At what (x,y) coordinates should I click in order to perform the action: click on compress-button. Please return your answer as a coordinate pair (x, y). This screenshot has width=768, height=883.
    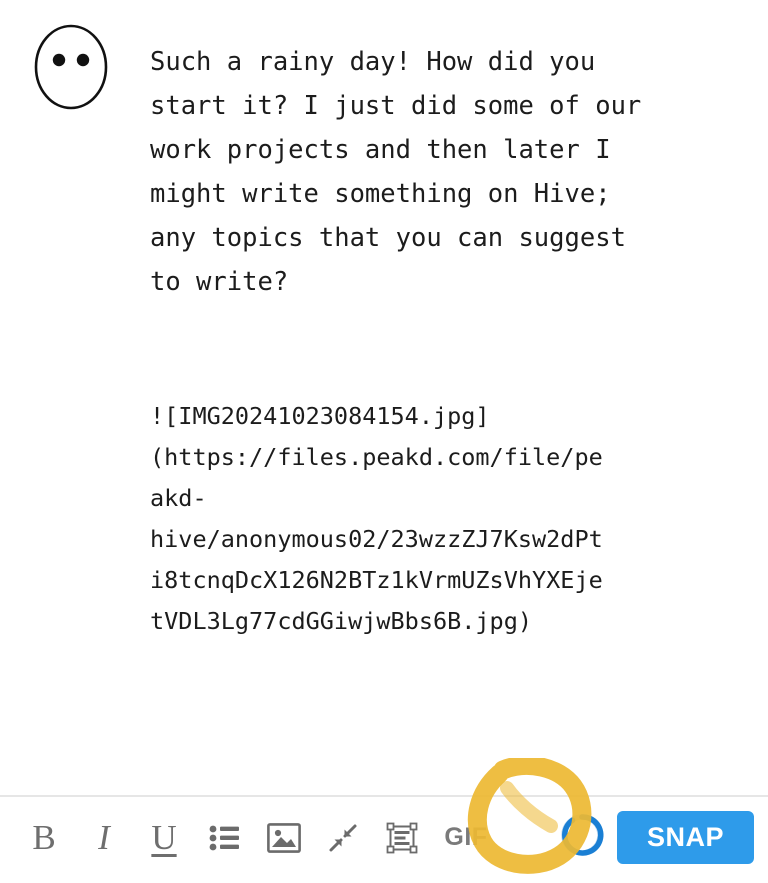
    Looking at the image, I should click on (343, 837).